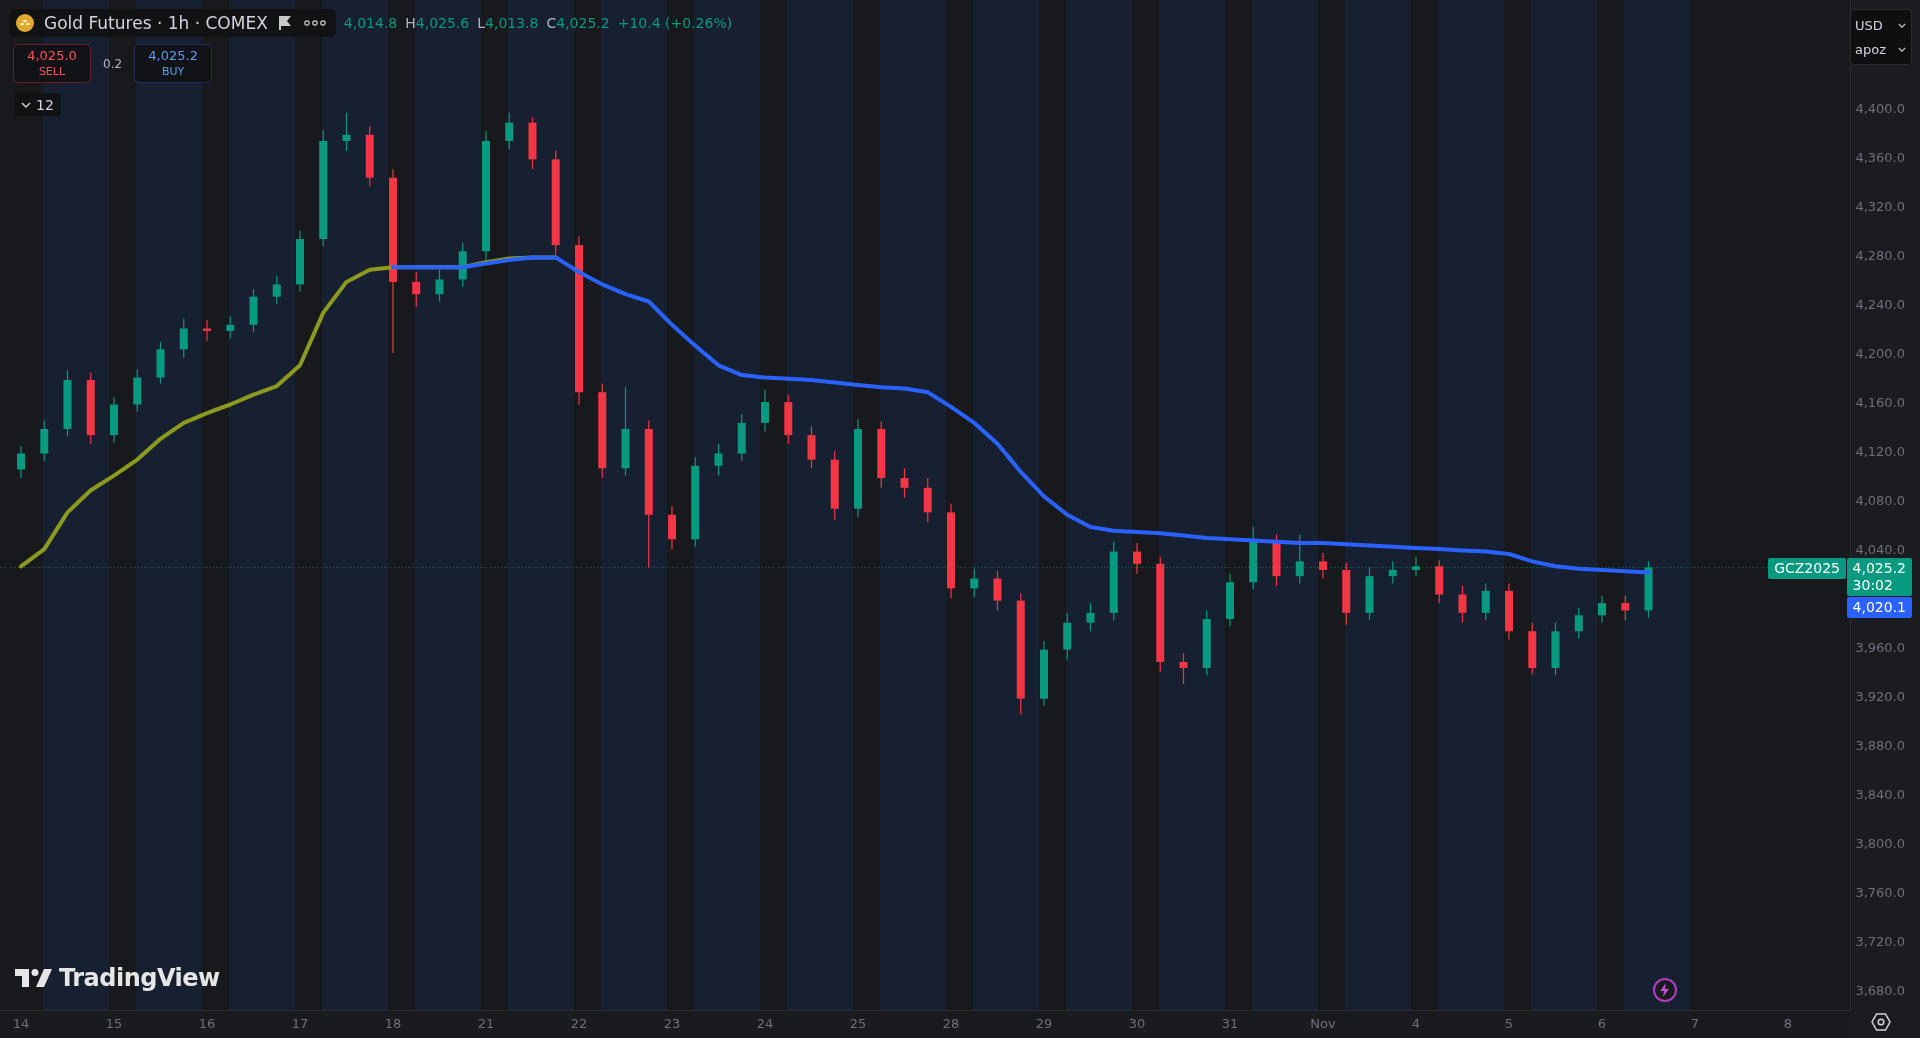  Describe the element at coordinates (52, 63) in the screenshot. I see `sell-button: 4,025.0 SELL` at that location.